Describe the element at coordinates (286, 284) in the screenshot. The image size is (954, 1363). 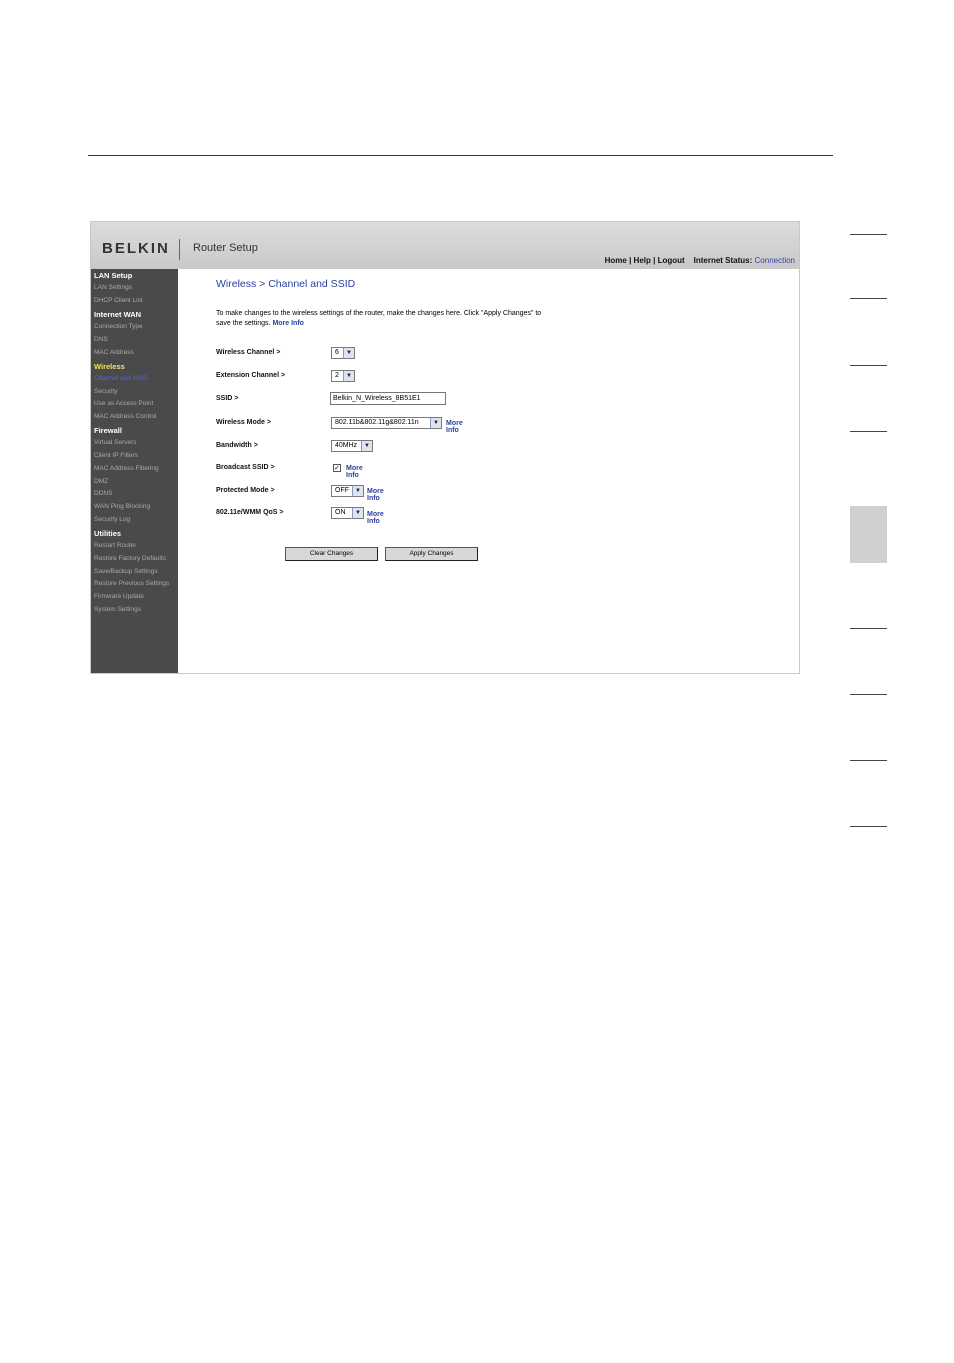
I see `page-title: Wireless > Channel and SSID` at that location.